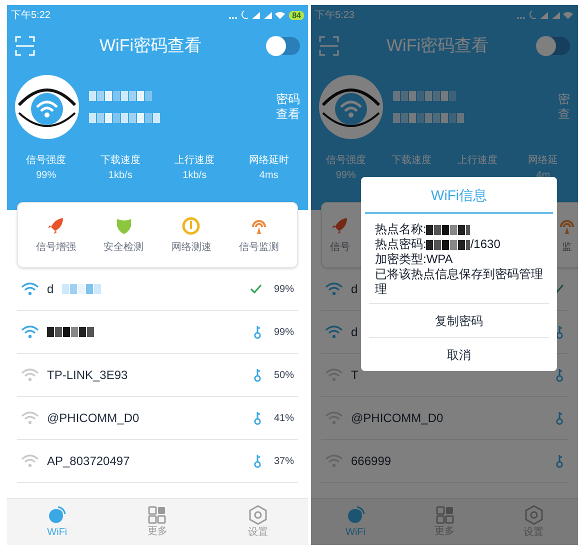  I want to click on nav-tab: 更多, so click(157, 522).